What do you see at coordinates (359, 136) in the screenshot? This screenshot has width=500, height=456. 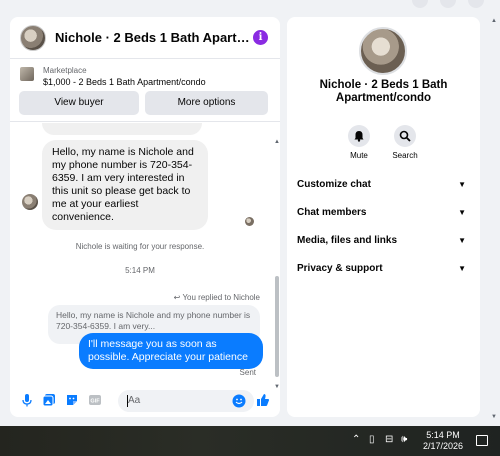 I see `bell-icon` at bounding box center [359, 136].